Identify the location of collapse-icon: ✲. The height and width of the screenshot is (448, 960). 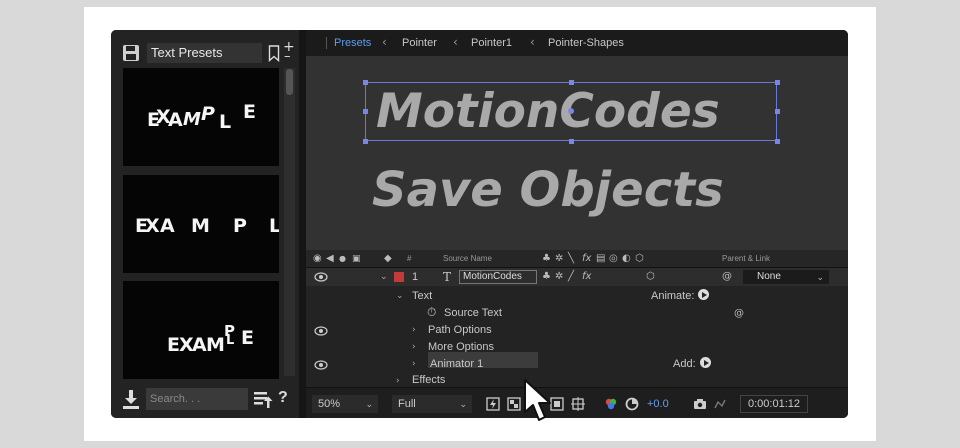
(559, 259).